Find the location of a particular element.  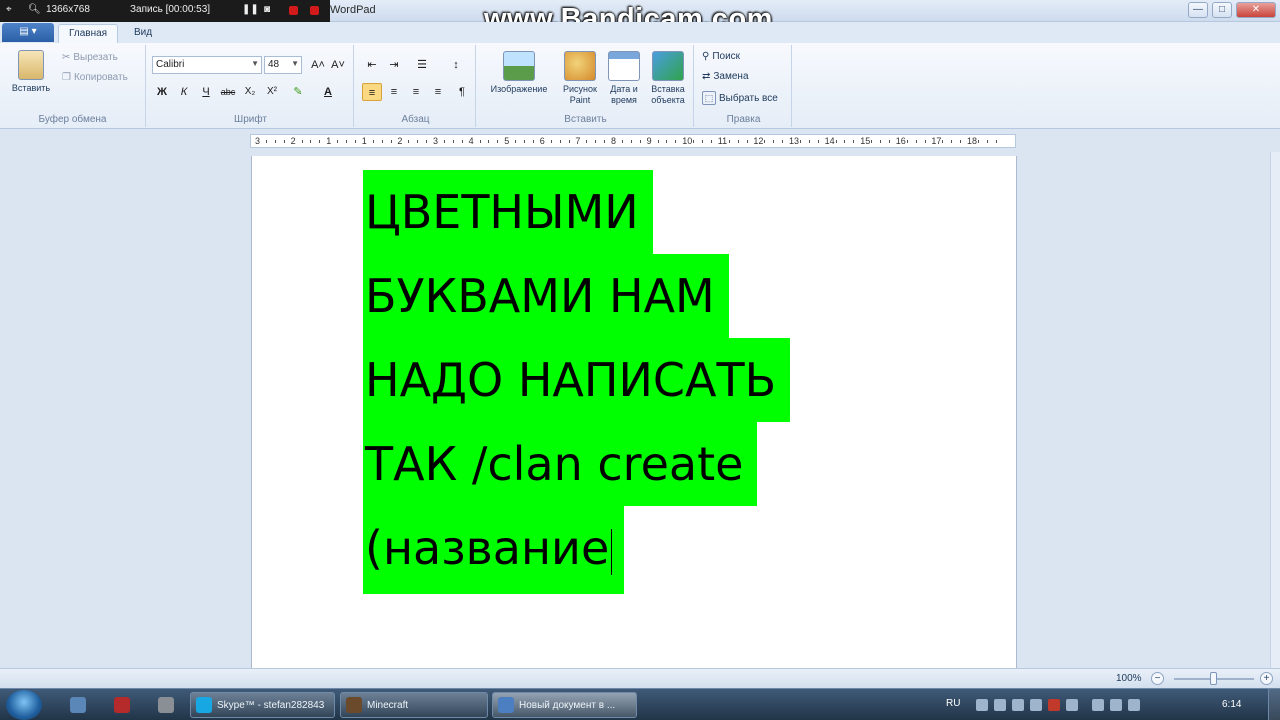

start-button is located at coordinates (24, 705).